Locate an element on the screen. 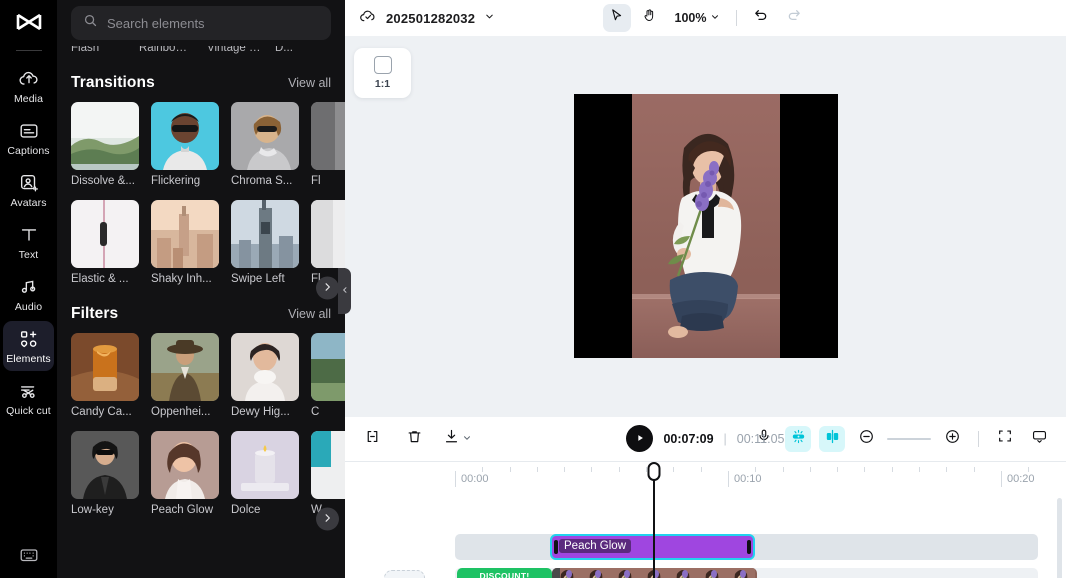  select-tool-button is located at coordinates (616, 18).